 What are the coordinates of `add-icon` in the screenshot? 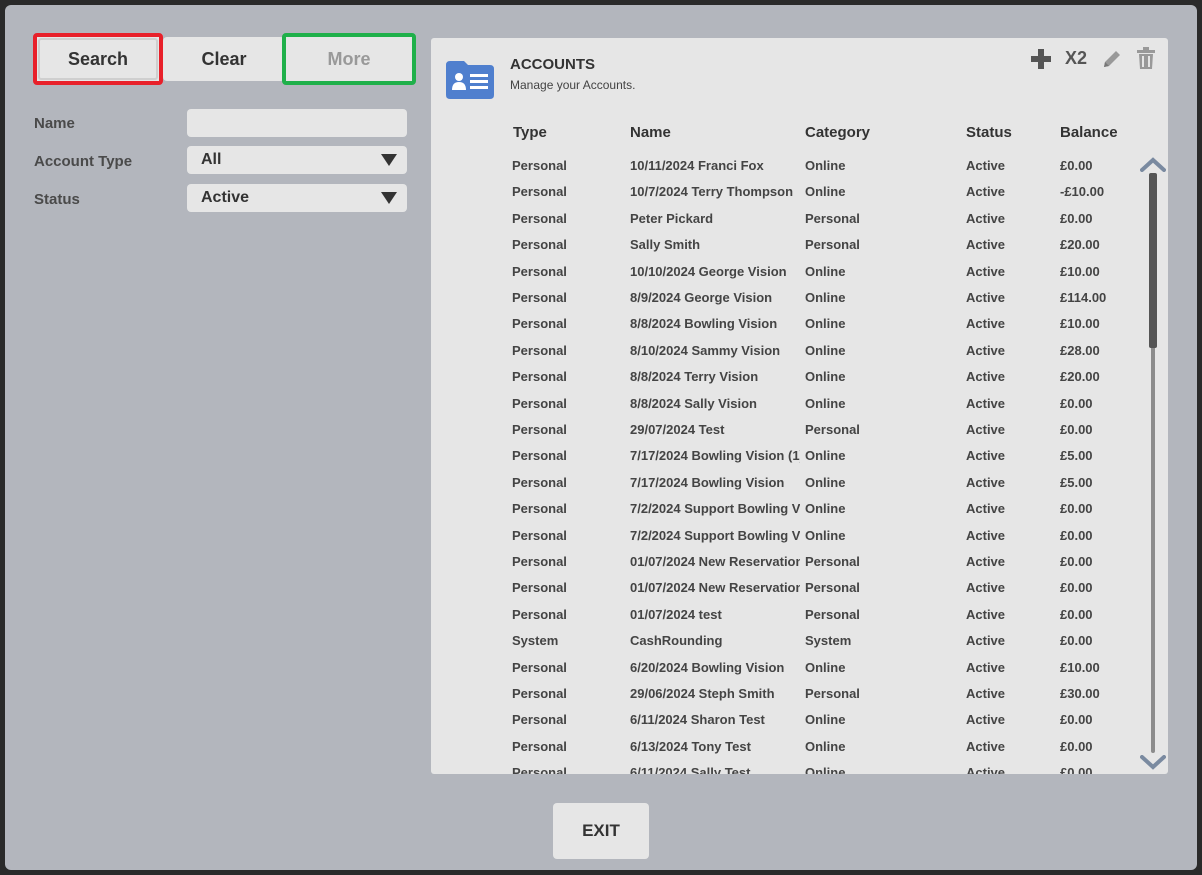 It's located at (1041, 59).